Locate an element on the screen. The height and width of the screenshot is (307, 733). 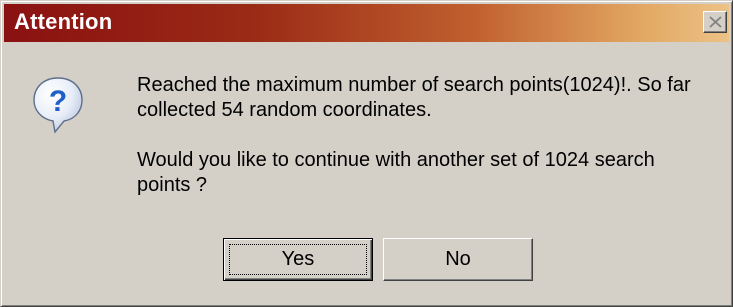
close-button is located at coordinates (715, 22).